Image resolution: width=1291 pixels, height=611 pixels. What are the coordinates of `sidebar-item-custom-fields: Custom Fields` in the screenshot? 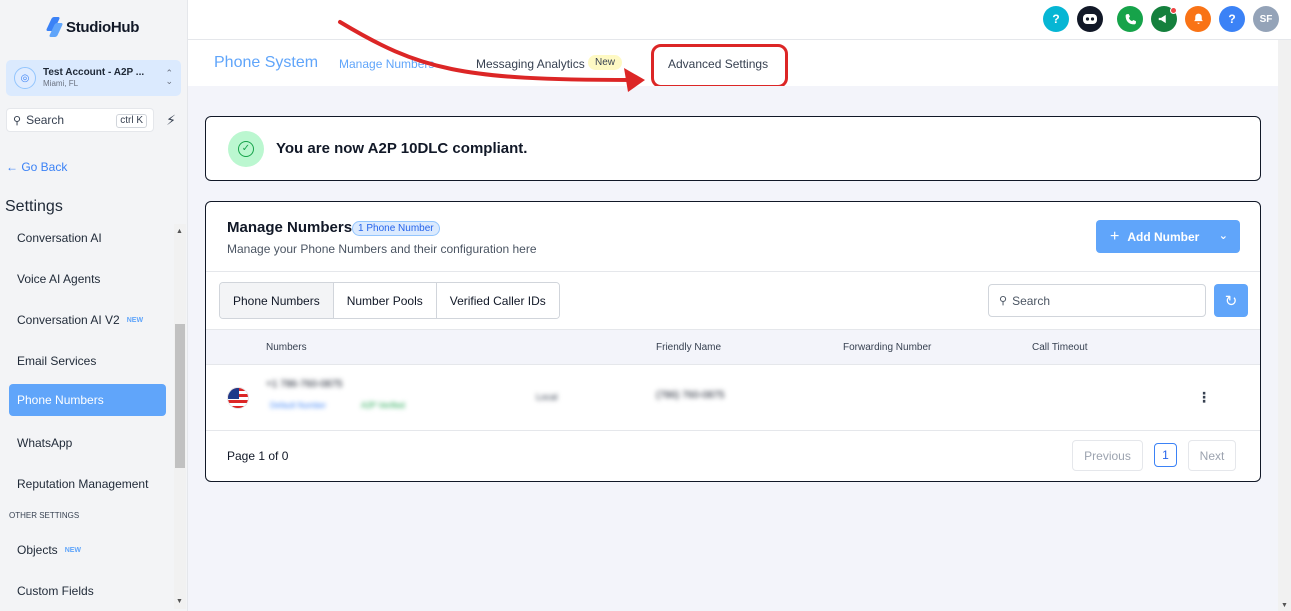 It's located at (87, 591).